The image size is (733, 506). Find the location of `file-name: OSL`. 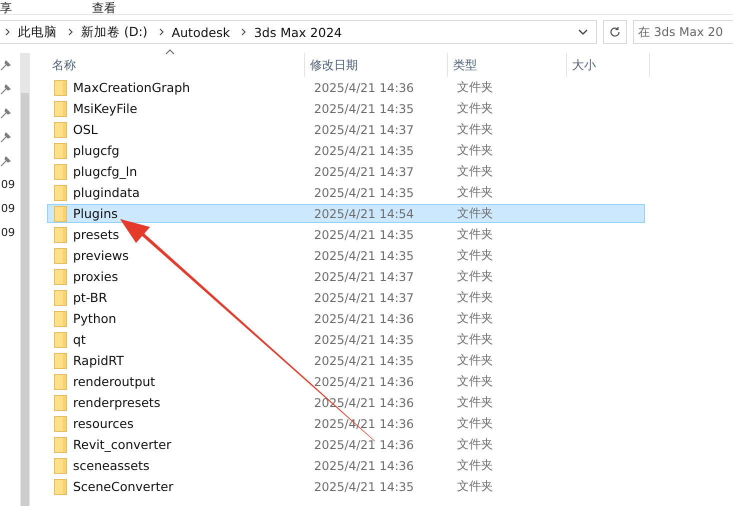

file-name: OSL is located at coordinates (85, 129).